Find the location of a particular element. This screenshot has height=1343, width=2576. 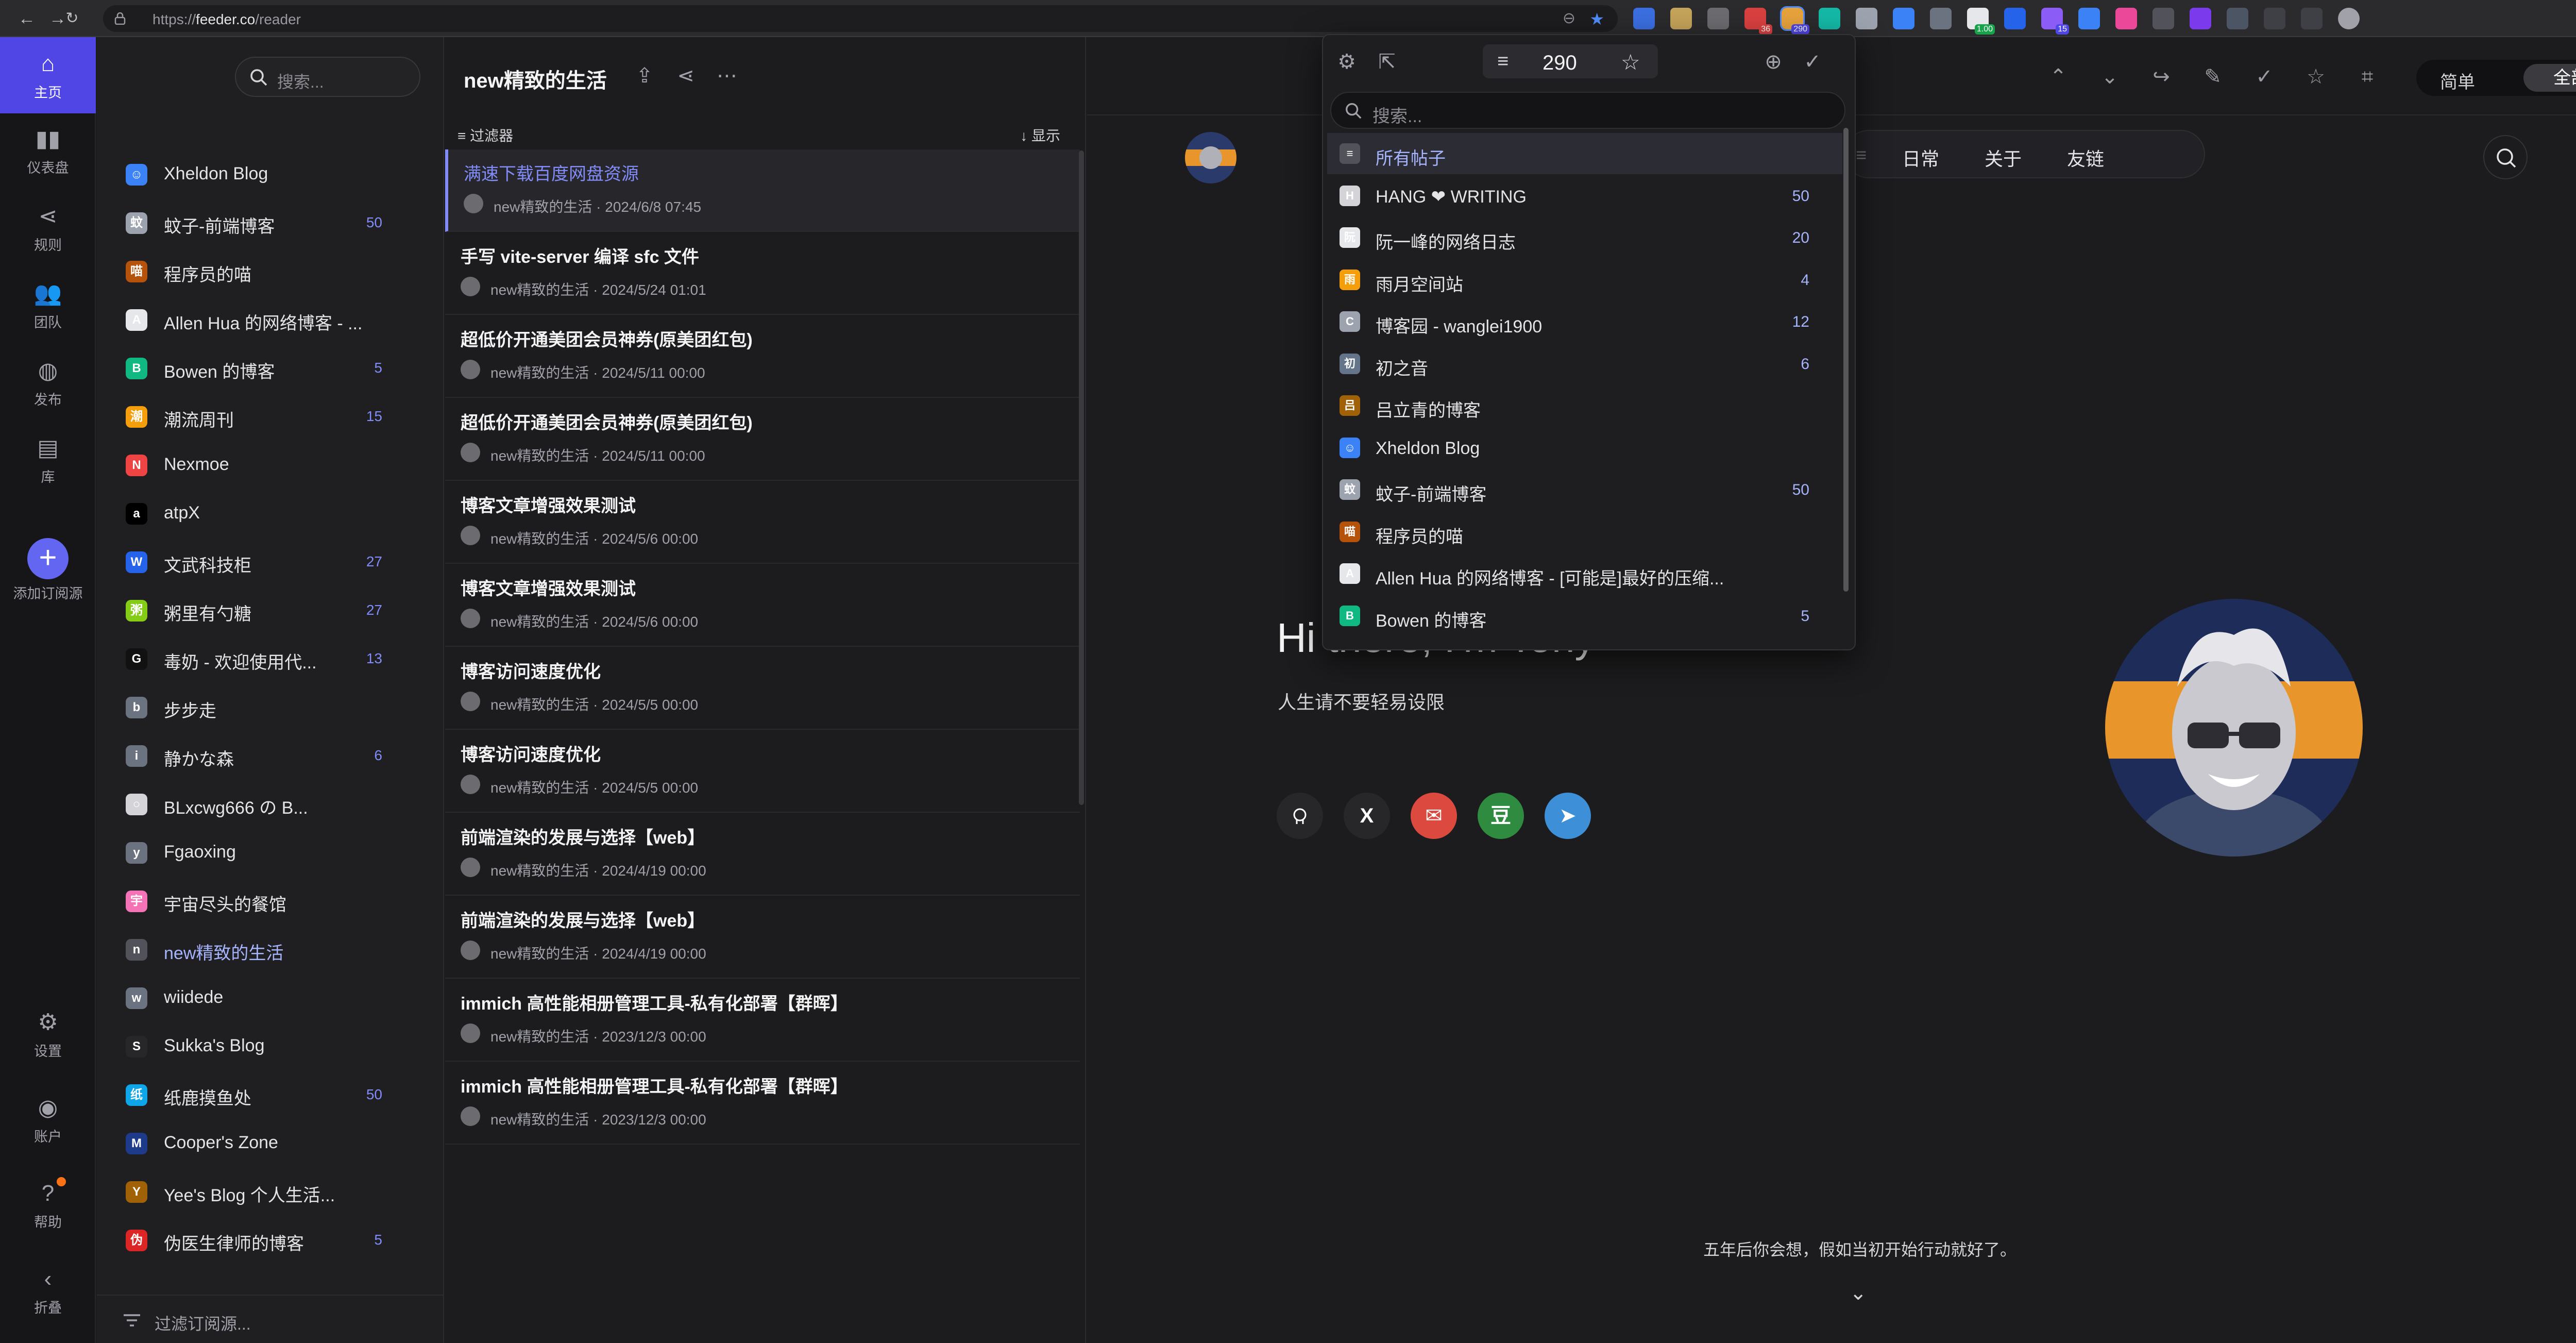

feed-item: w wiidede is located at coordinates (270, 998).